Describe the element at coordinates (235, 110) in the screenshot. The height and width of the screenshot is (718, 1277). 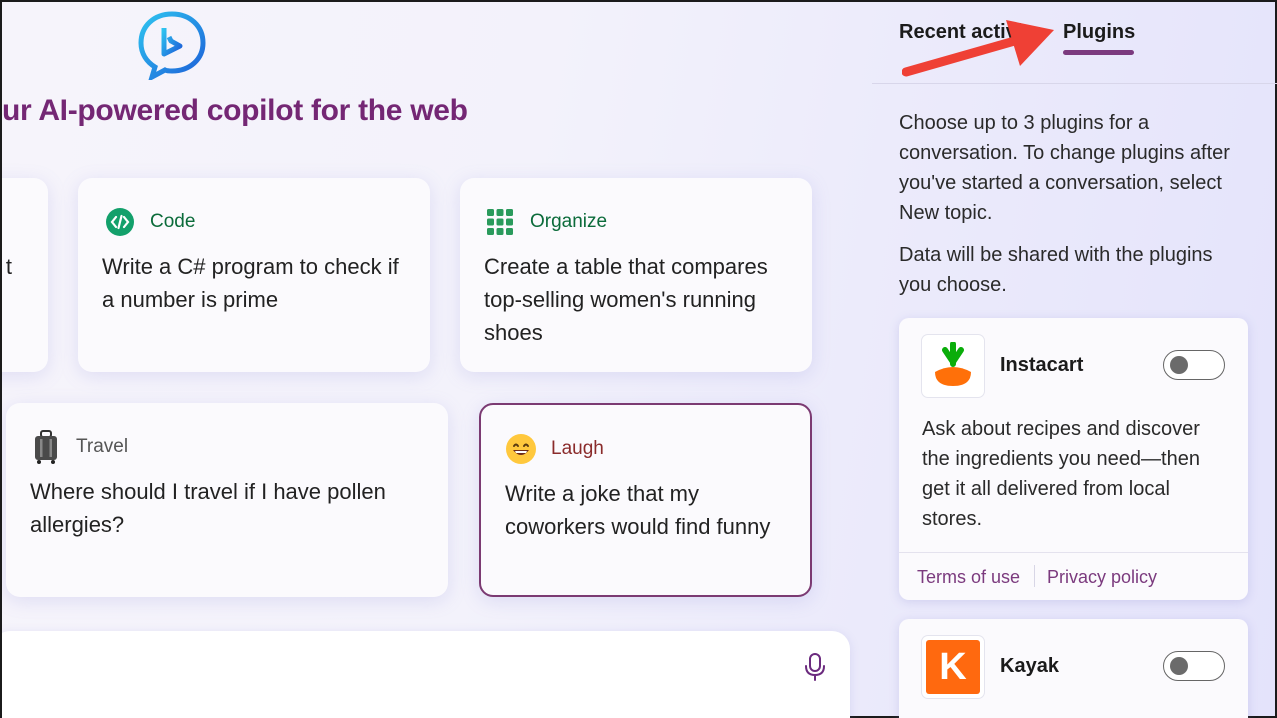
I see `page-headline: ur AI-powered copilot for the web` at that location.